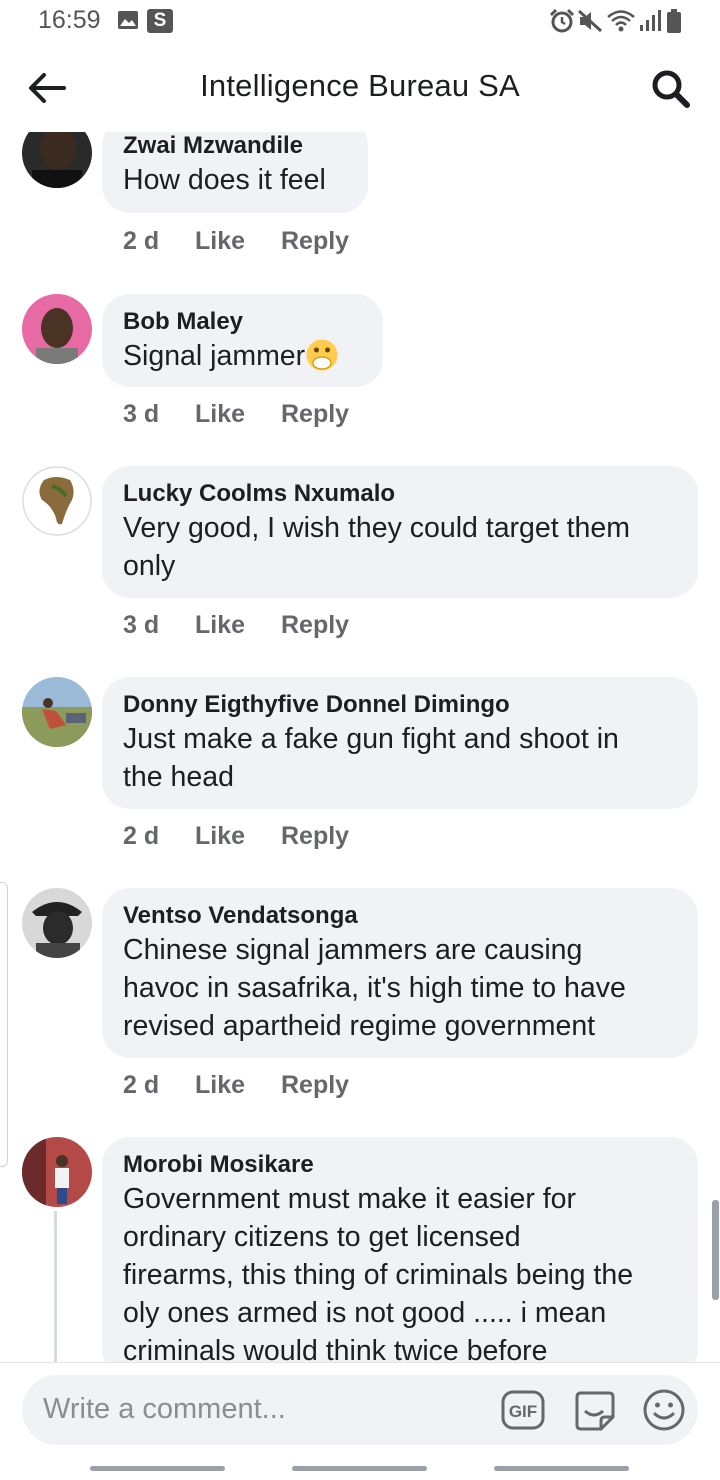 Image resolution: width=720 pixels, height=1480 pixels. I want to click on comment-text-line: oly ones armed is not good ..... i mean, so click(365, 1313).